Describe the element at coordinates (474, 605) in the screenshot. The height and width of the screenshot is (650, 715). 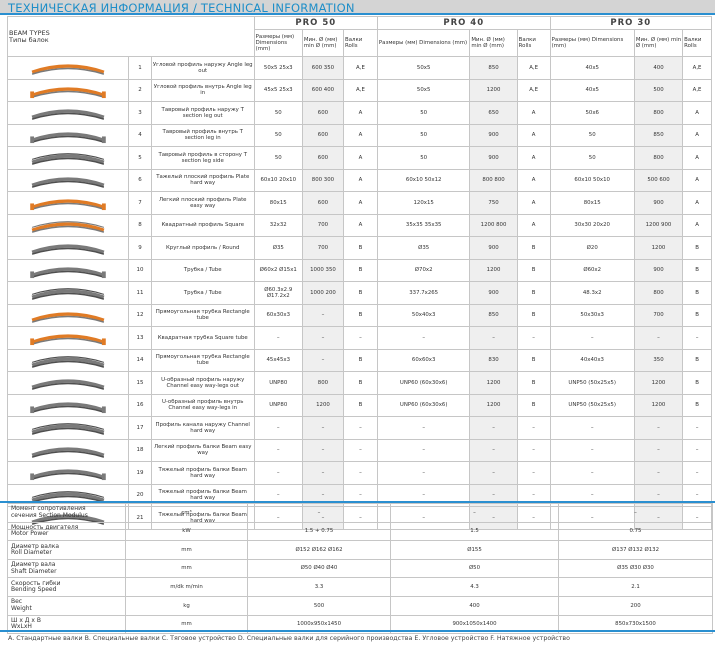
I see `param-value-pro40: 400` at that location.